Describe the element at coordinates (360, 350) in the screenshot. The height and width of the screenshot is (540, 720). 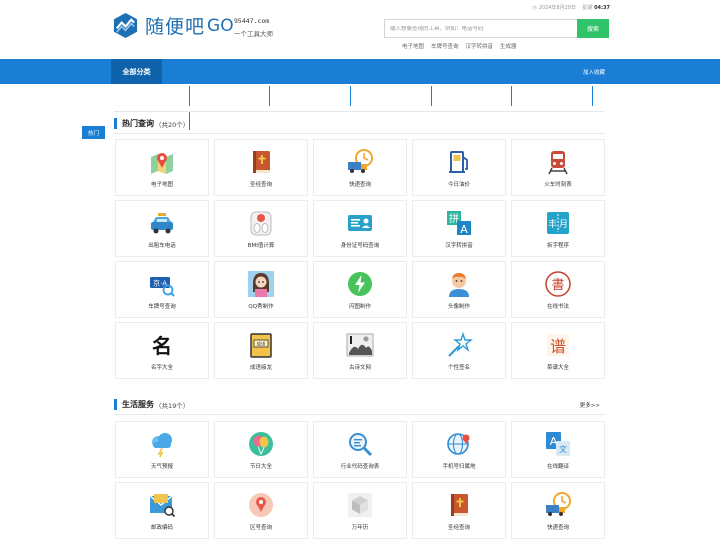
I see `tool-card: 古诗文网` at that location.